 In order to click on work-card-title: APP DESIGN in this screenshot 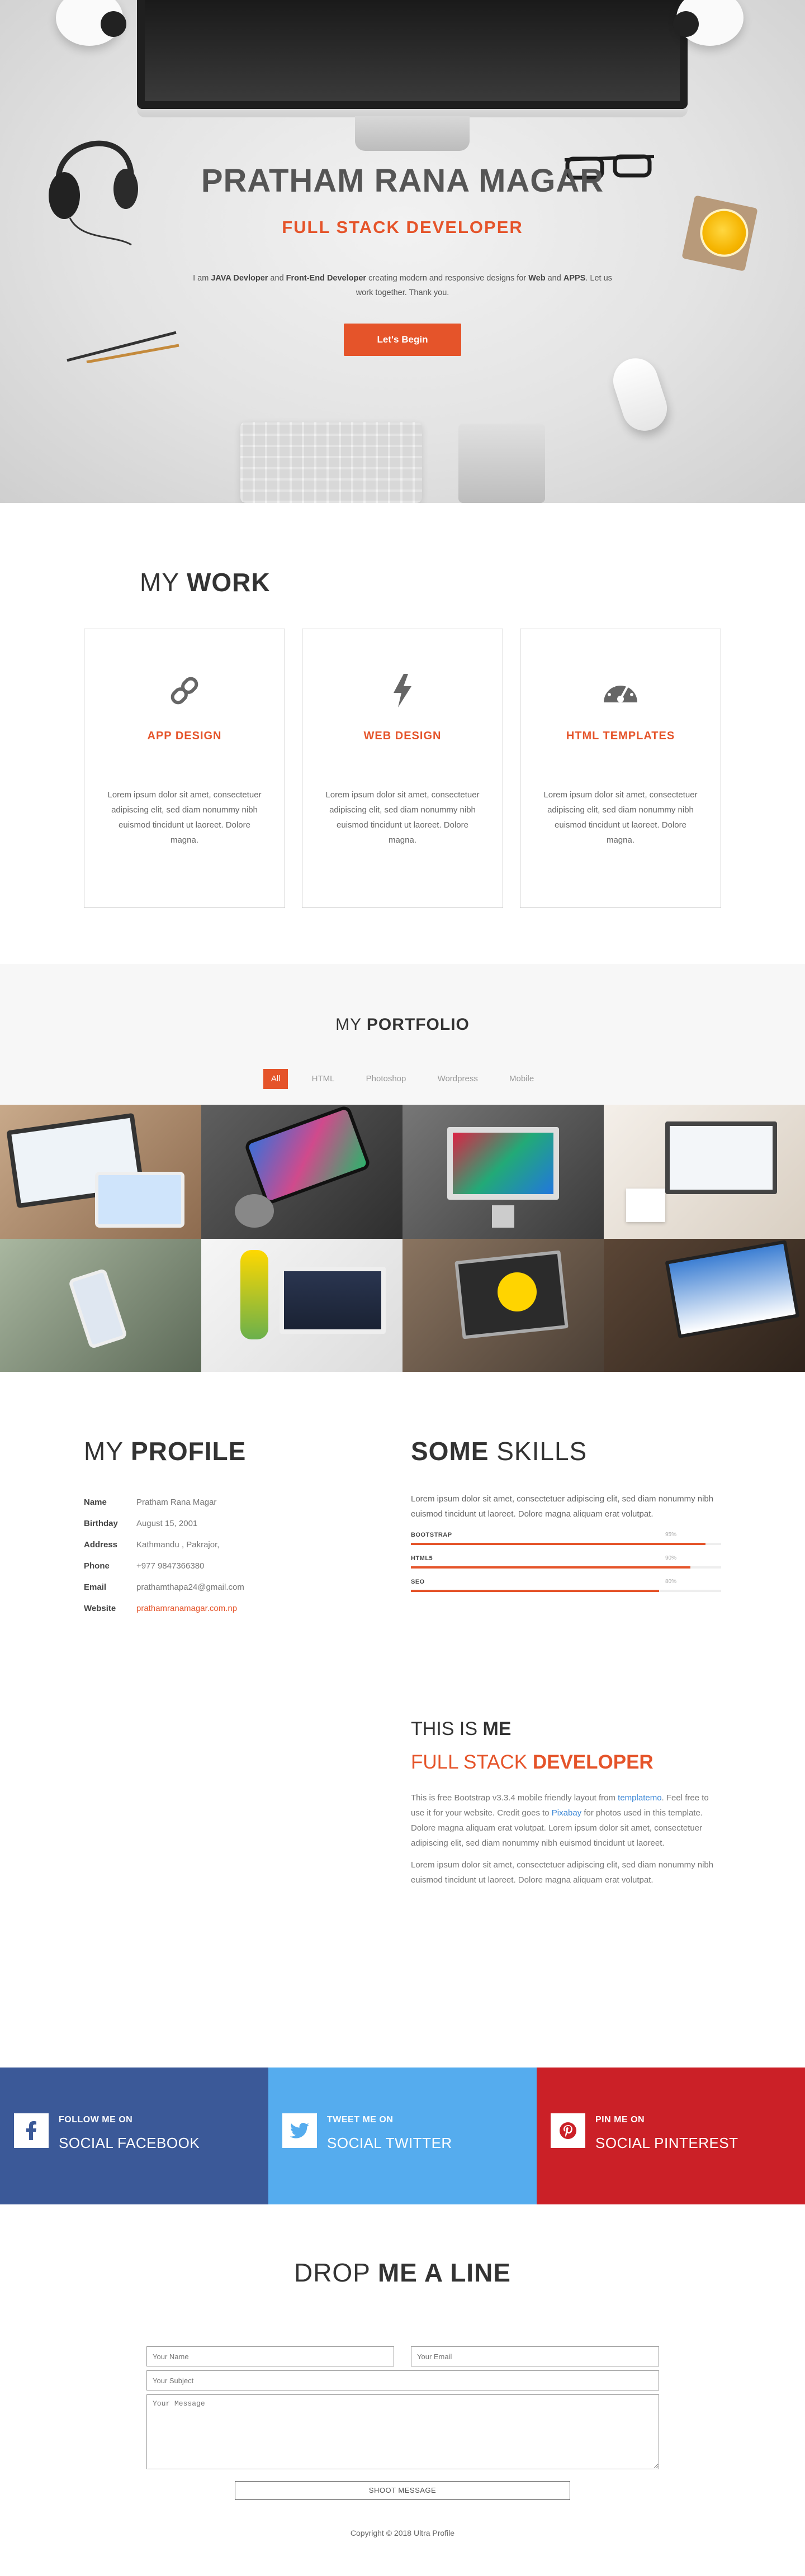, I will do `click(184, 736)`.